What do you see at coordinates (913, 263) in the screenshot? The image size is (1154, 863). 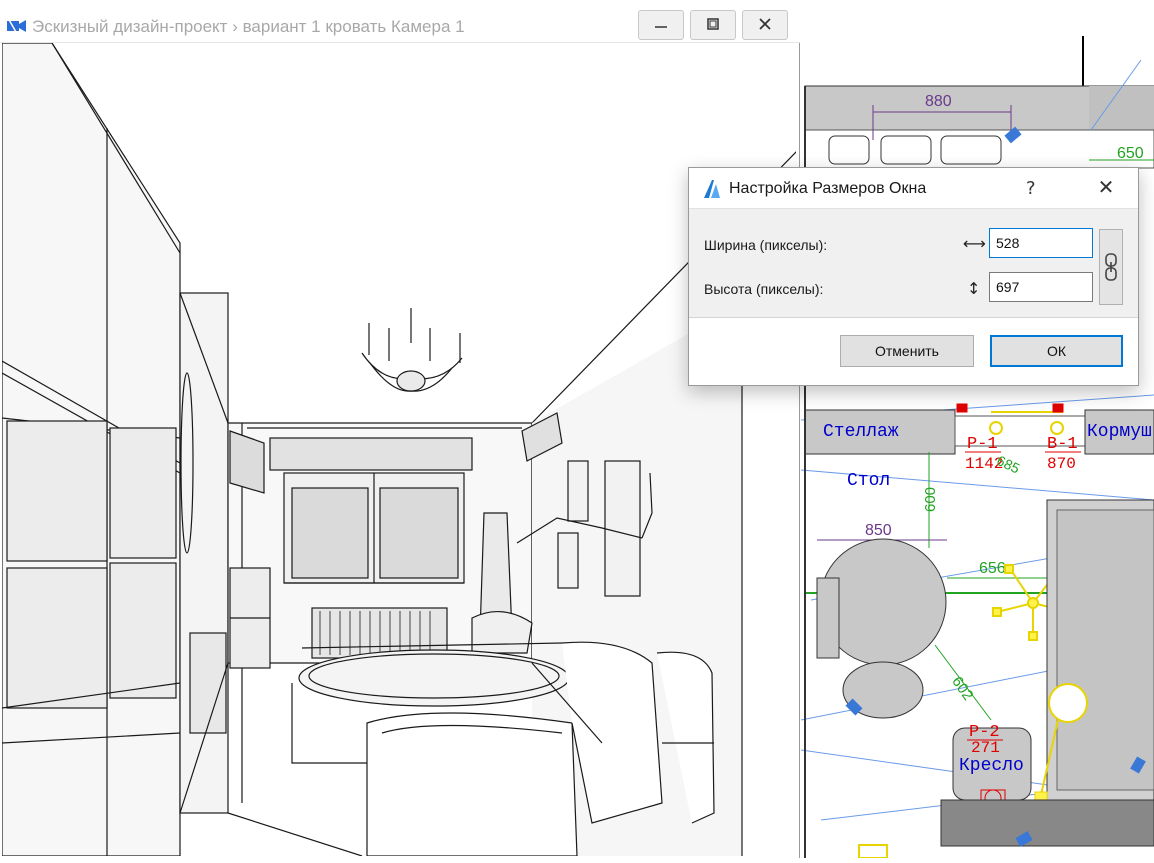 I see `dialog-body: Ширина (пикселы): ⟷ Высота (пикселы): ↕` at bounding box center [913, 263].